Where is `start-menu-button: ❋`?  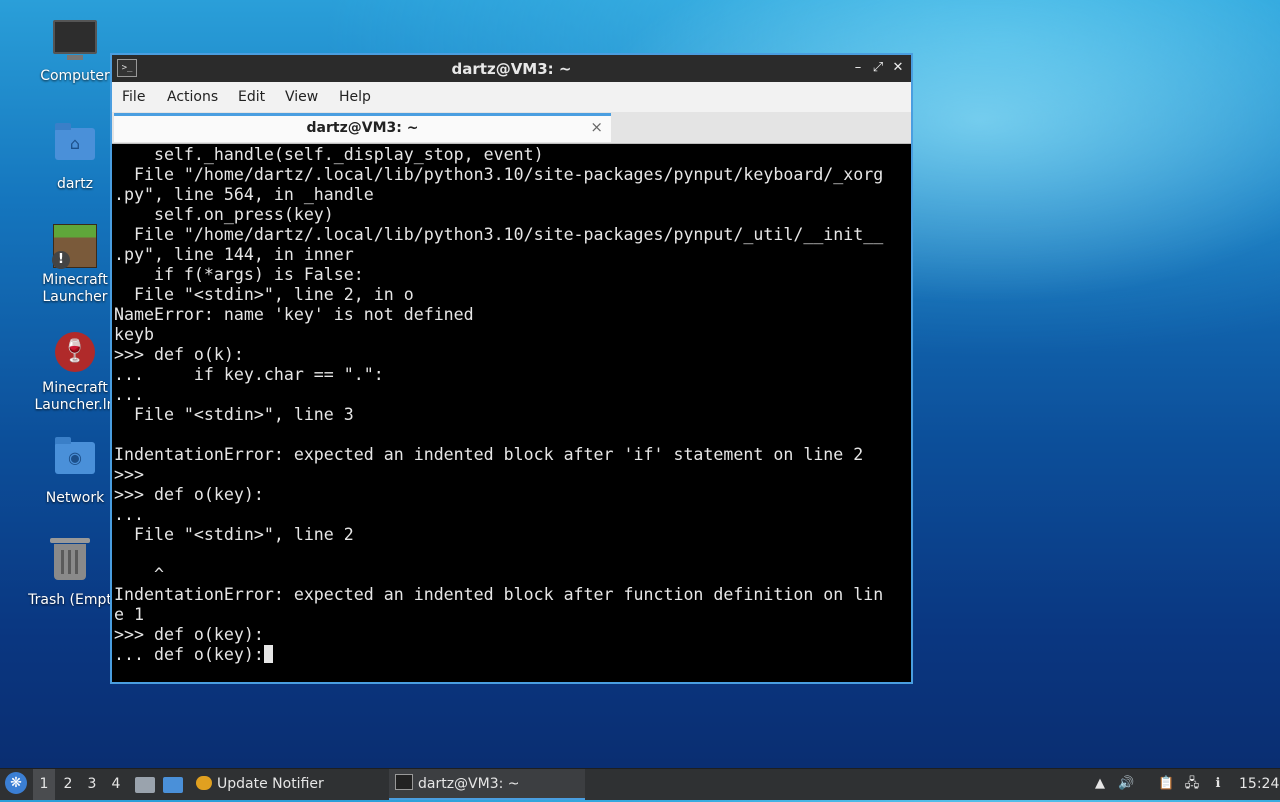 start-menu-button: ❋ is located at coordinates (16, 783).